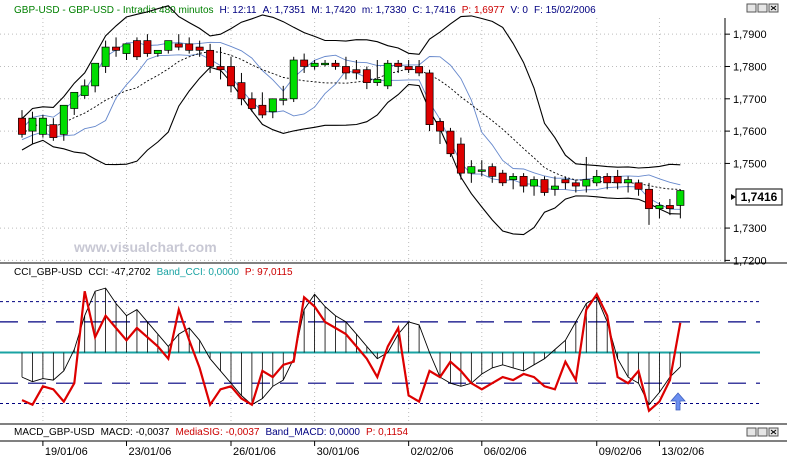 The image size is (787, 463). I want to click on header-field: H: 12:11, so click(238, 10).